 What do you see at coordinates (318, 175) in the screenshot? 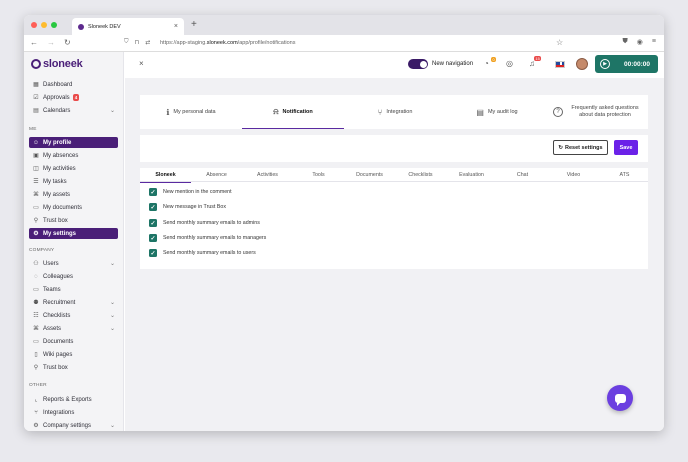
I see `tab-tools: Tools` at bounding box center [318, 175].